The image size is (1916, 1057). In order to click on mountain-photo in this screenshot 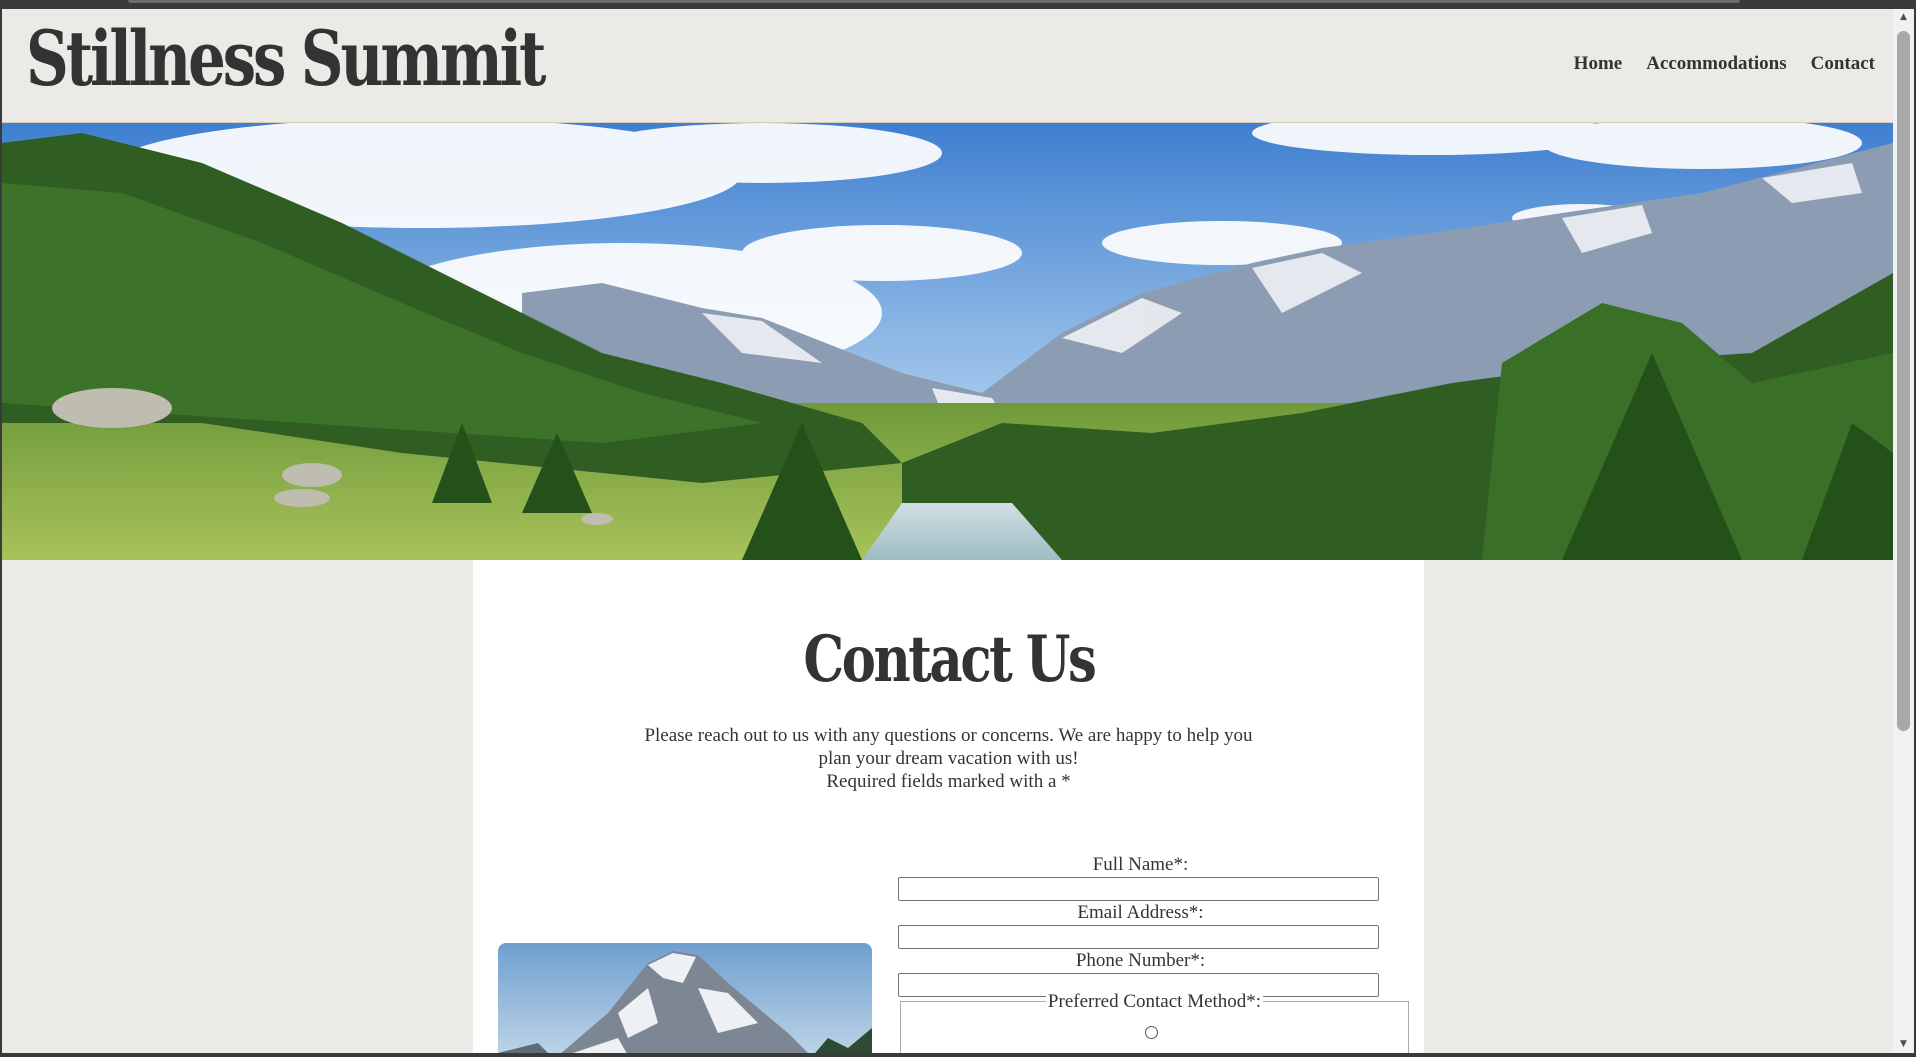, I will do `click(685, 998)`.